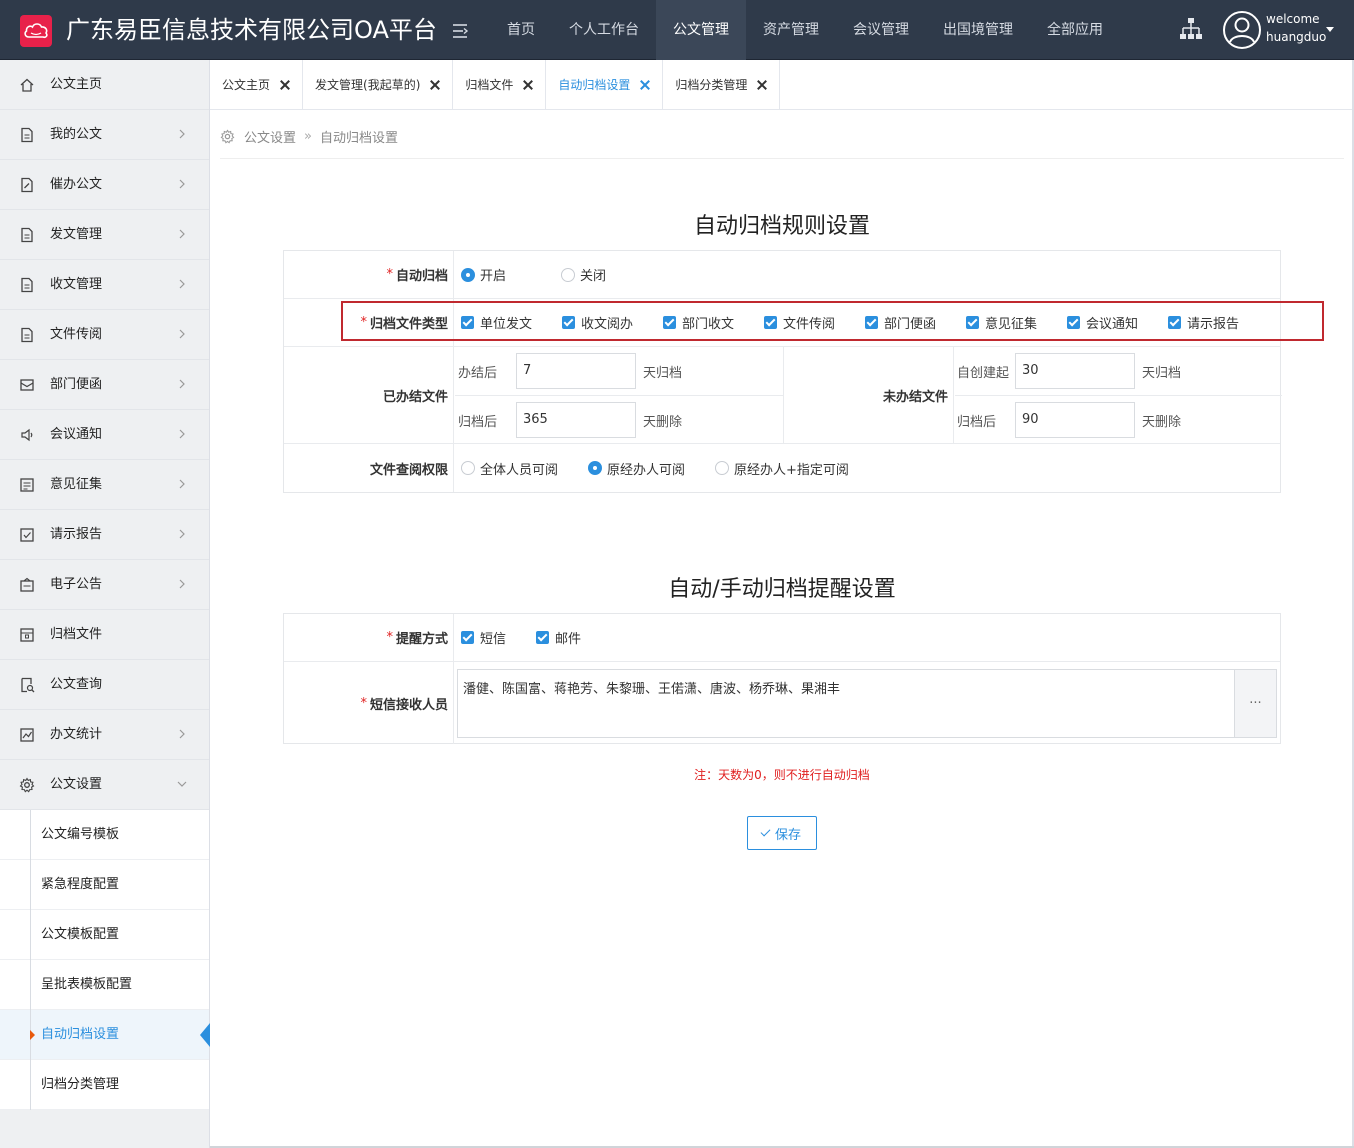 The height and width of the screenshot is (1148, 1354). Describe the element at coordinates (270, 136) in the screenshot. I see `breadcrumb-parent: 公文设置` at that location.